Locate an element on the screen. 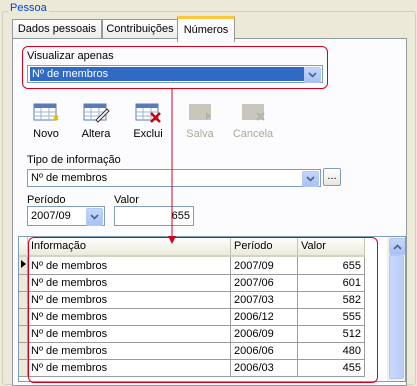 Image resolution: width=417 pixels, height=386 pixels. cell-periodo: 2007/06 is located at coordinates (264, 283).